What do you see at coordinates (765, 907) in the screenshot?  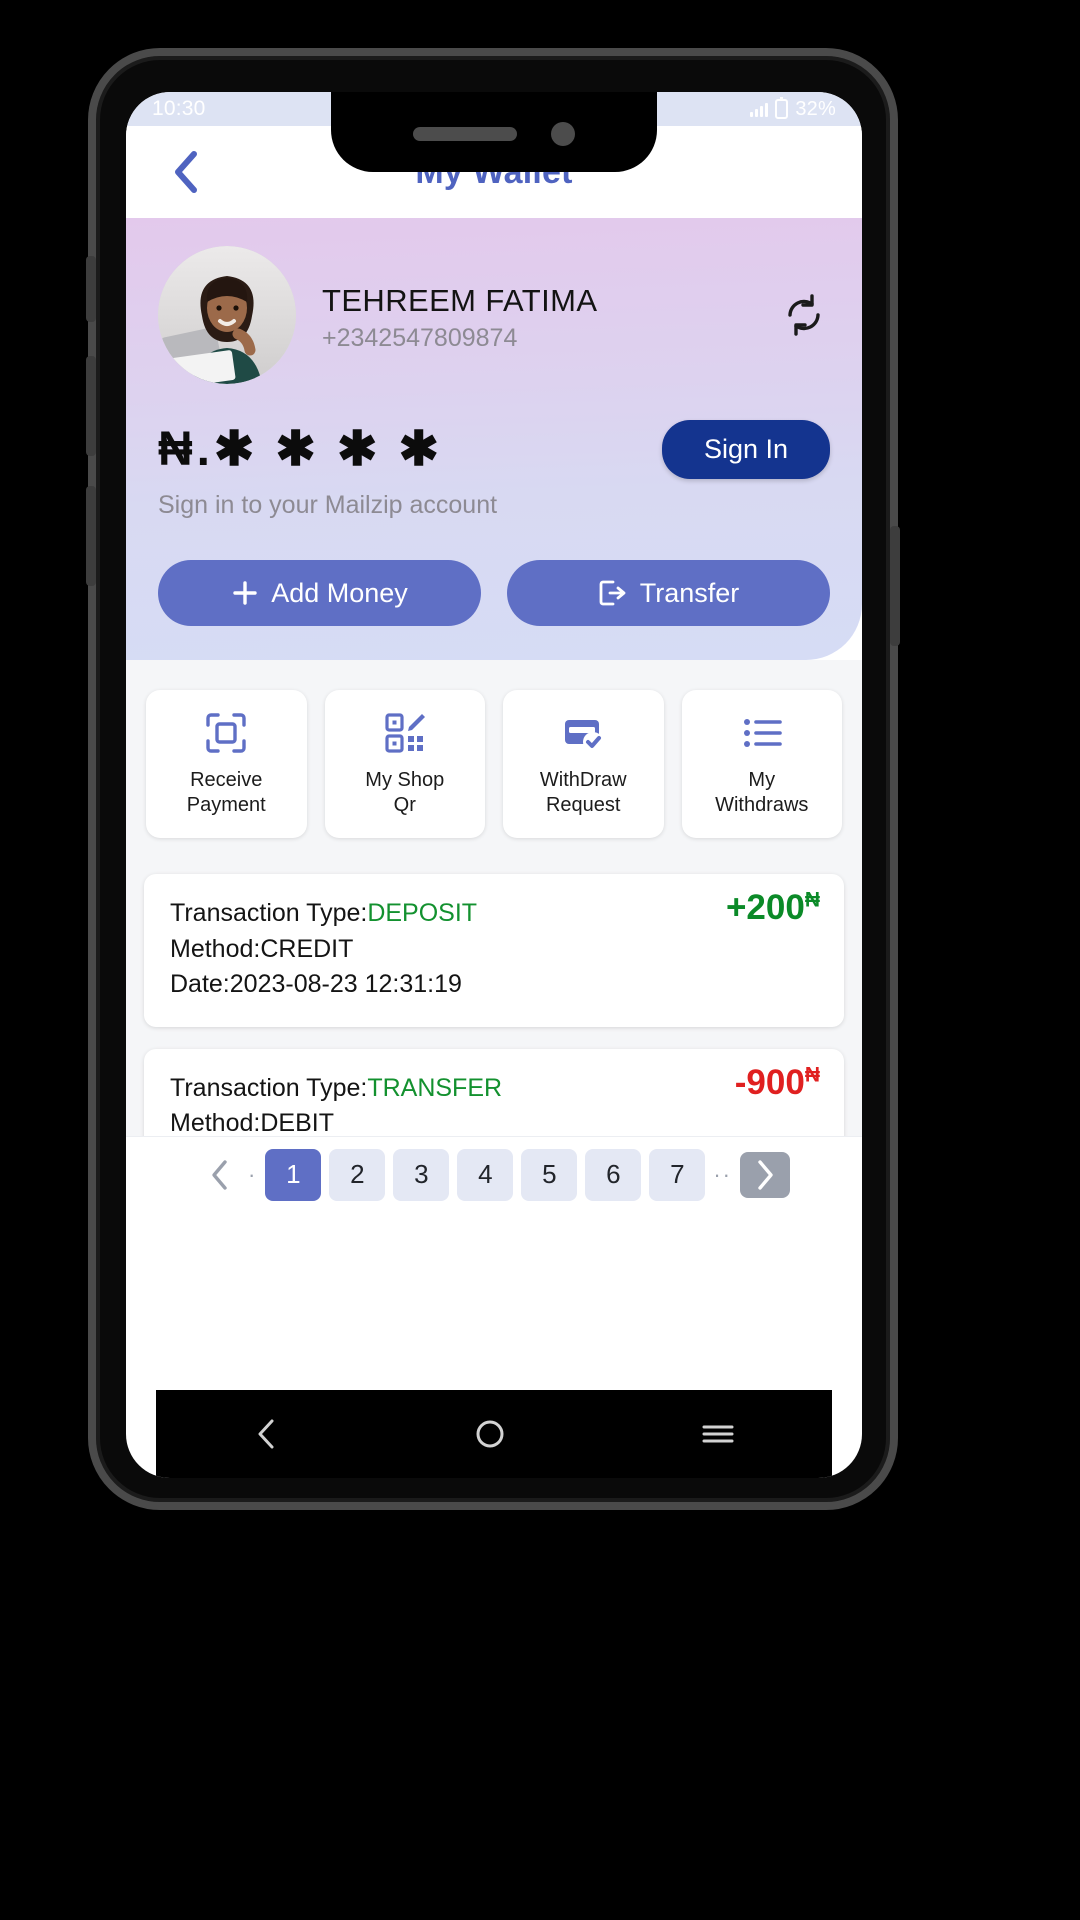 I see `amount-value: +200` at bounding box center [765, 907].